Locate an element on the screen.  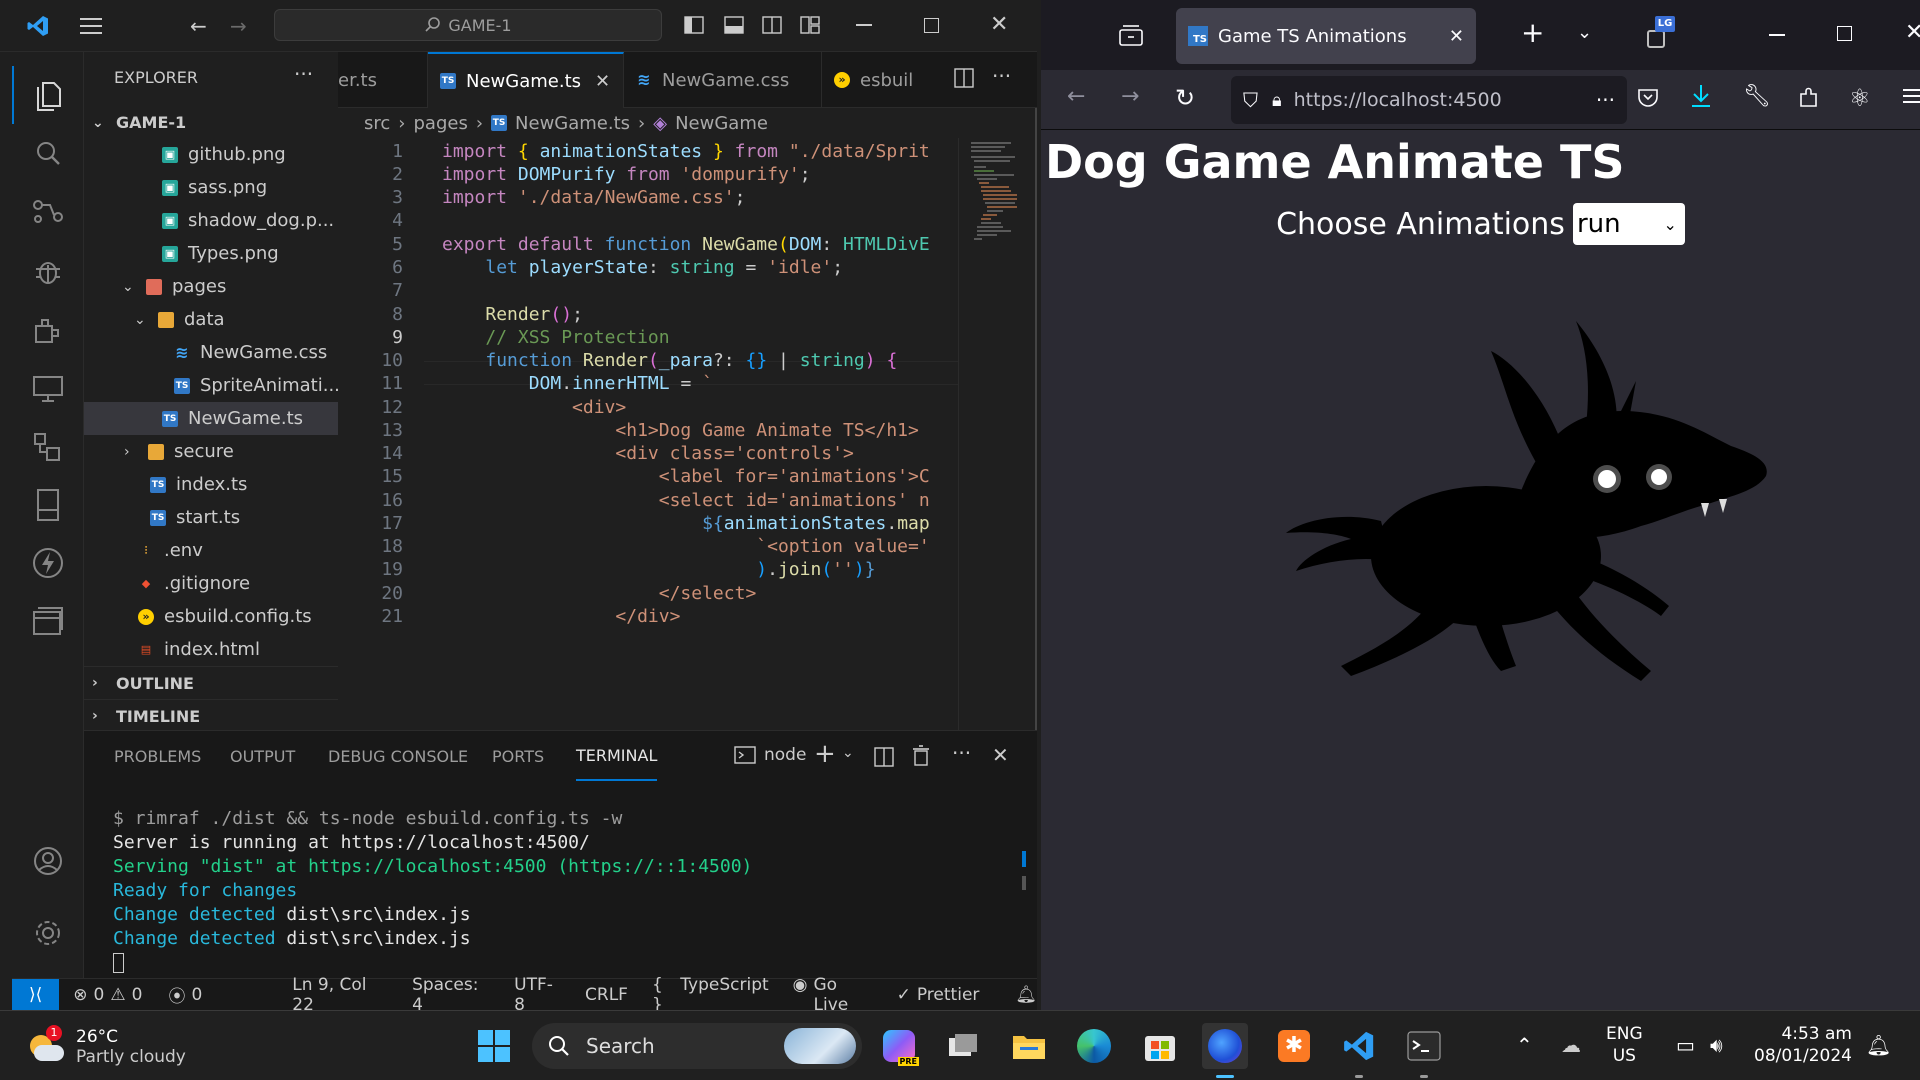
search-sidebar-icon is located at coordinates (48, 153).